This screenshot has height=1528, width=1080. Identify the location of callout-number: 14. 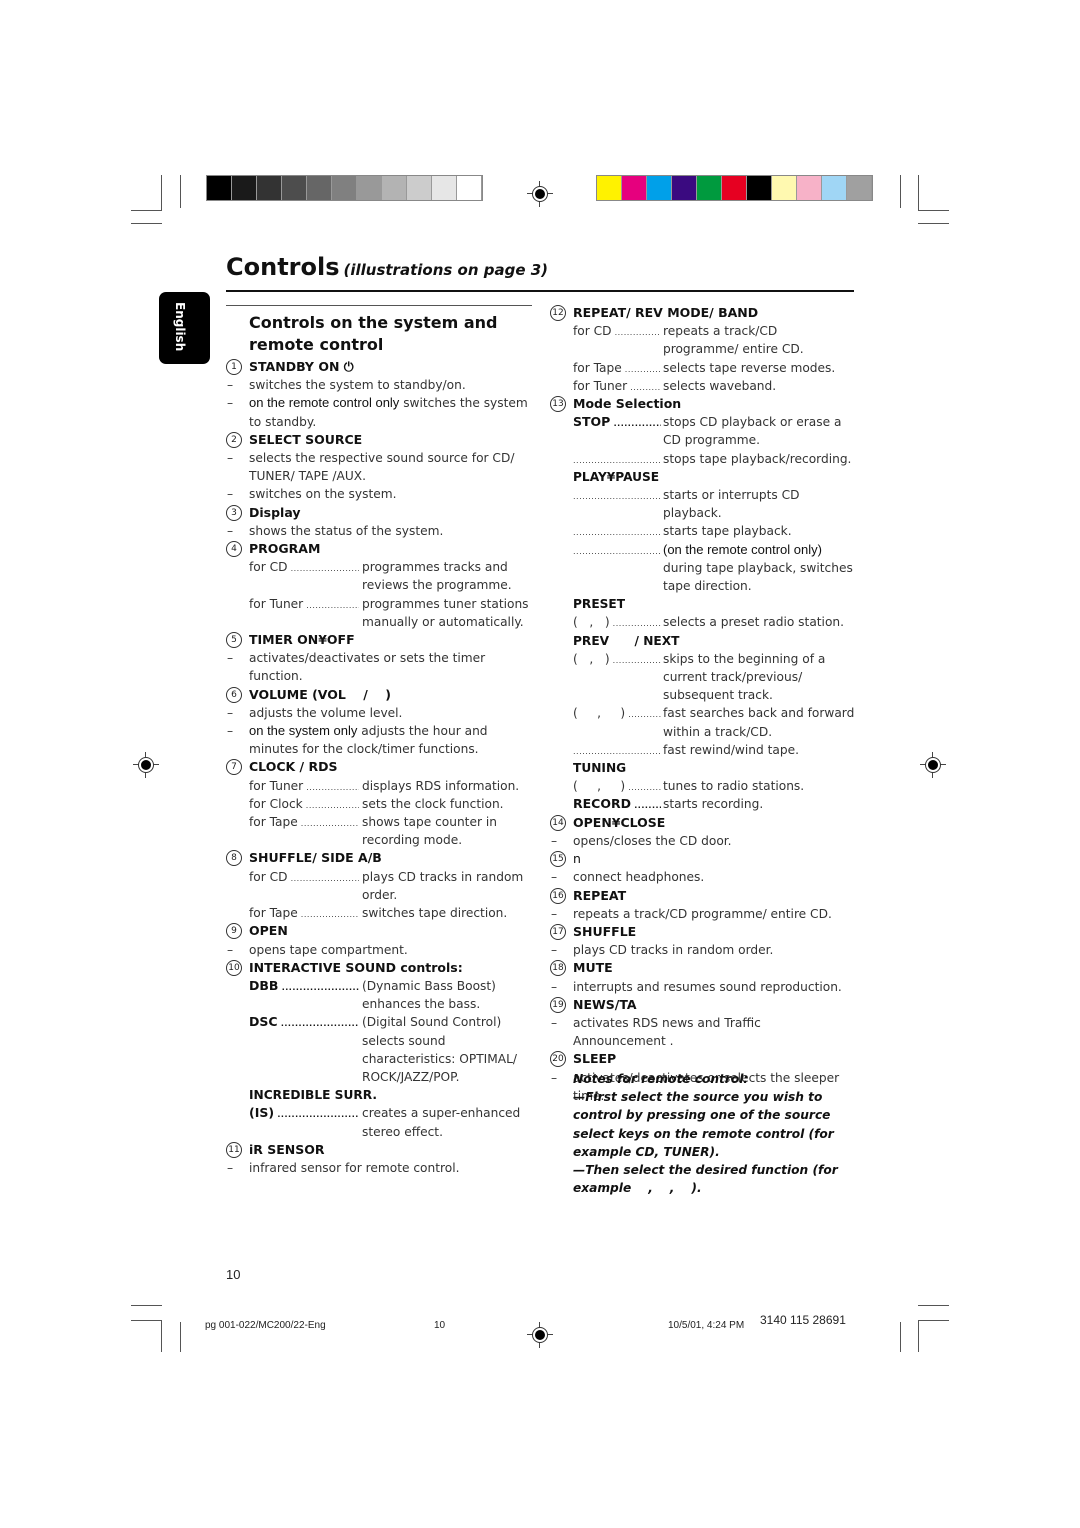
(558, 822).